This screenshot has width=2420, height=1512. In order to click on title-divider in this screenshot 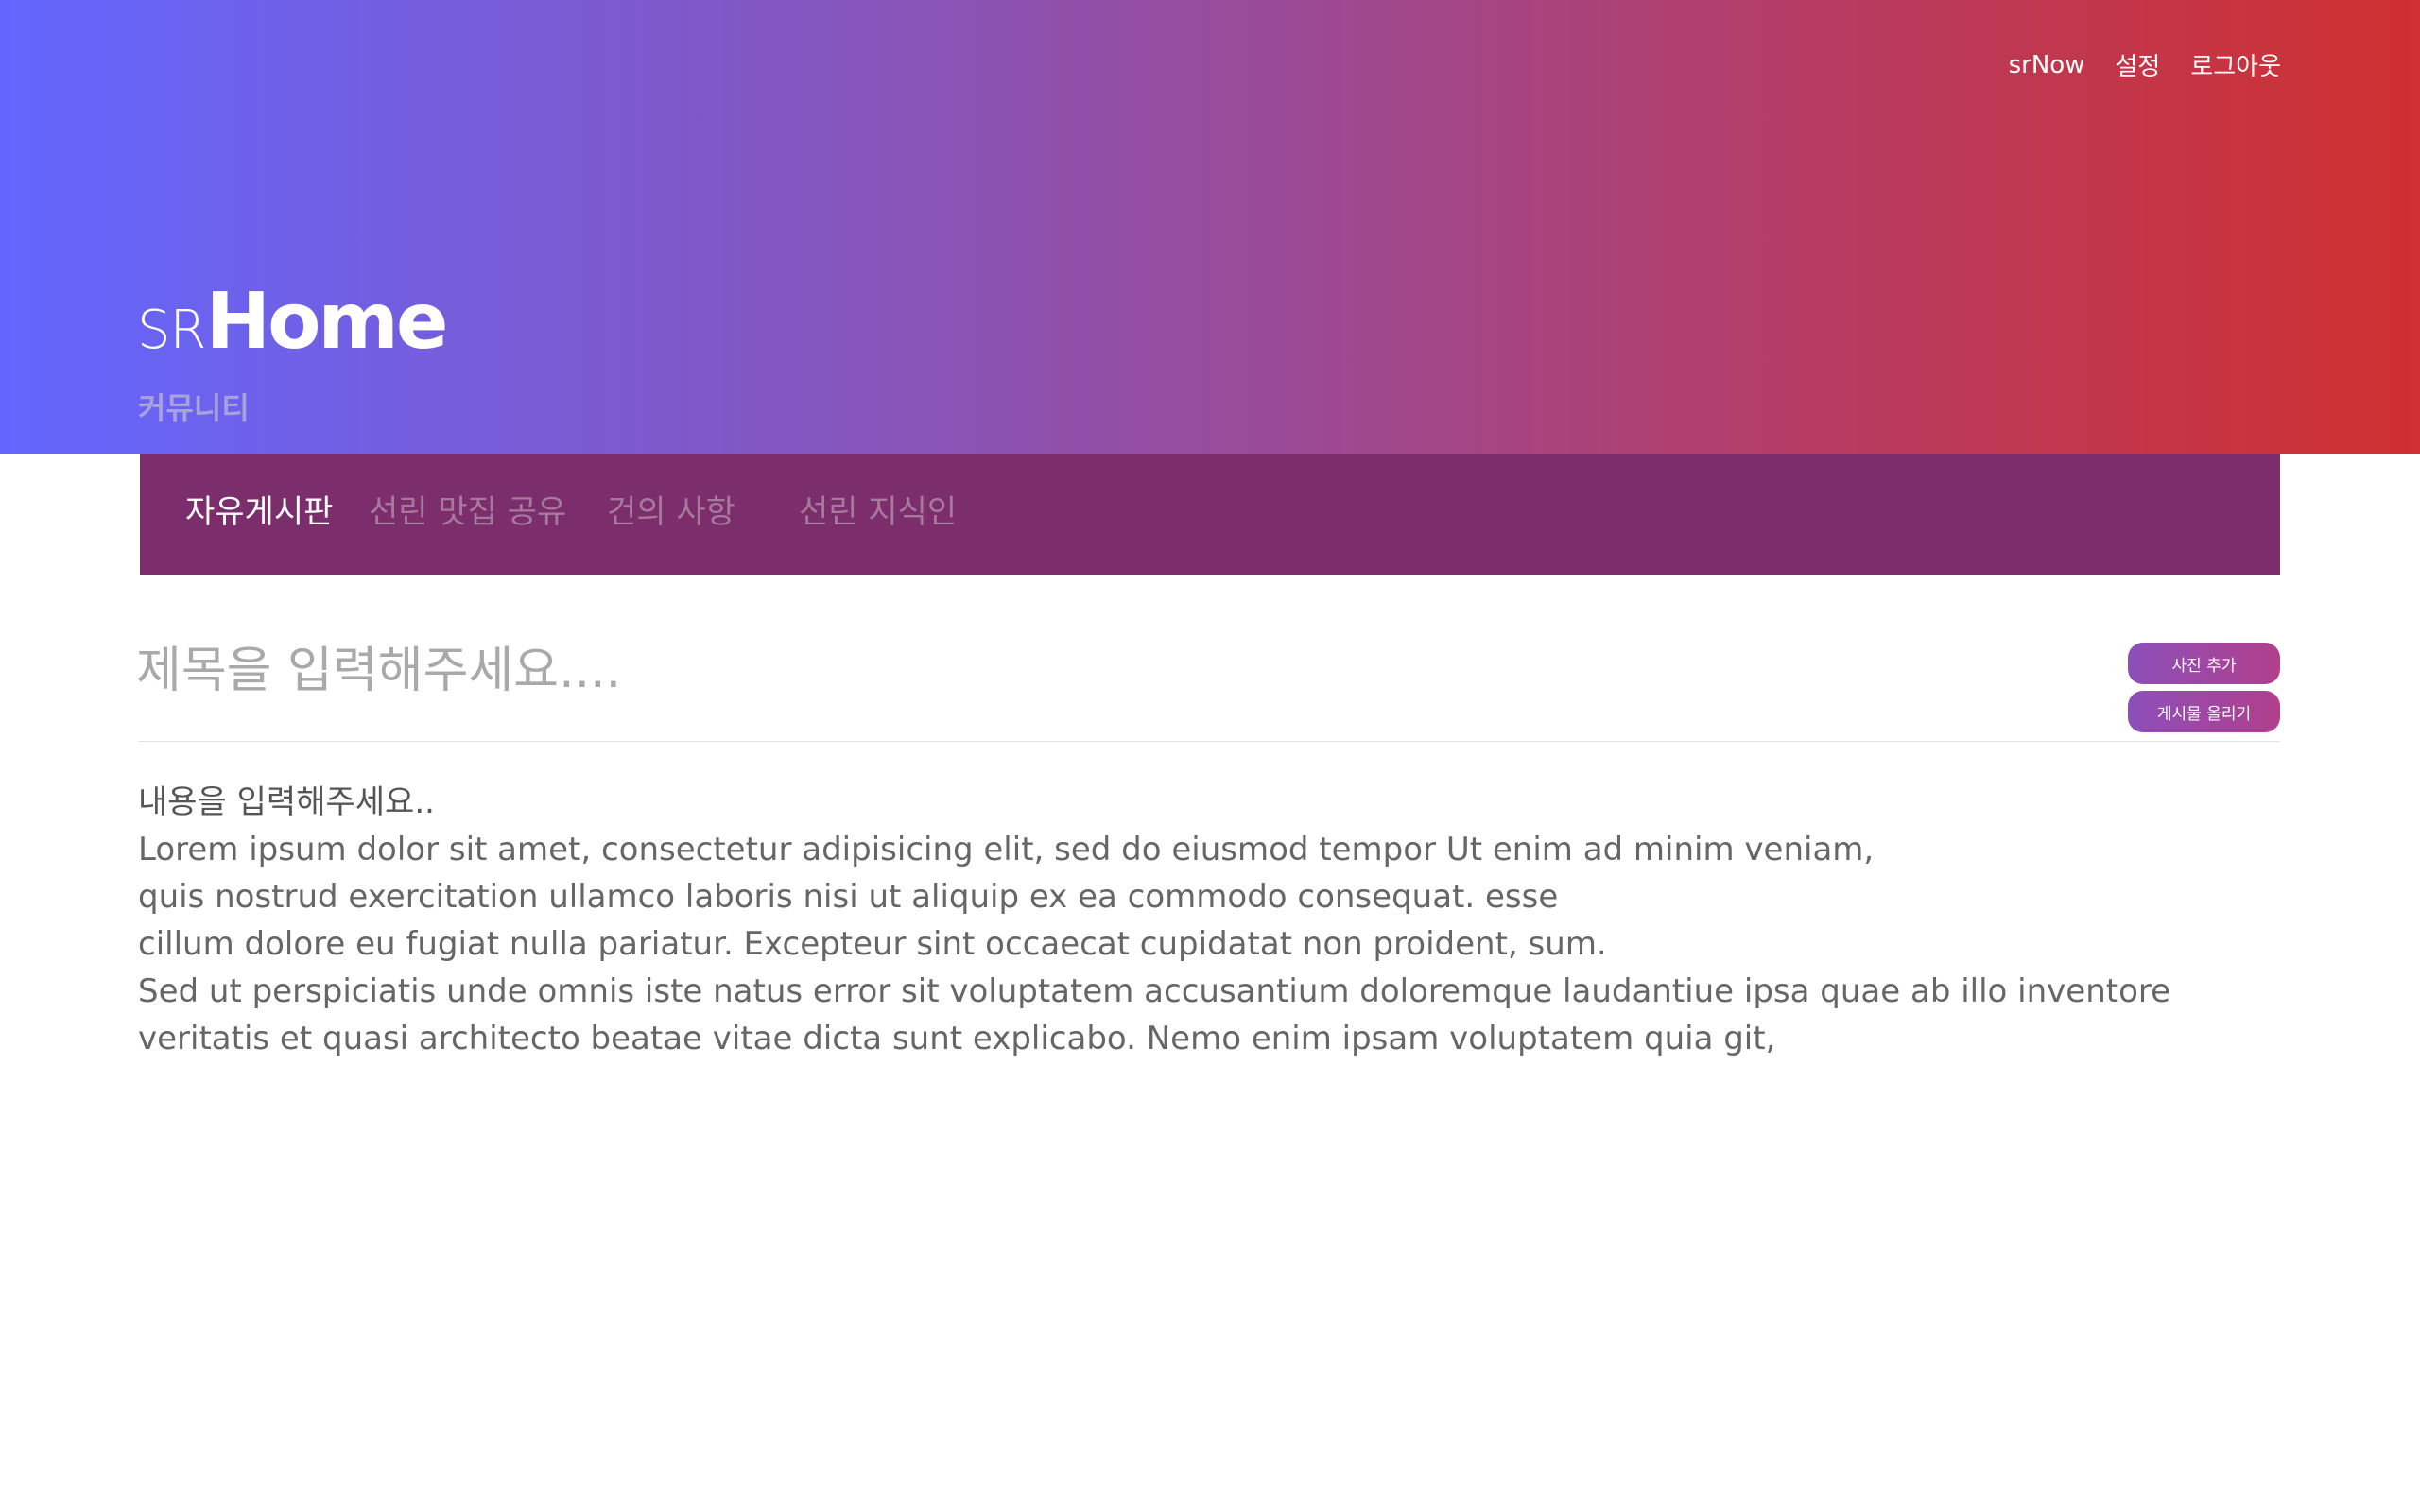, I will do `click(1209, 741)`.